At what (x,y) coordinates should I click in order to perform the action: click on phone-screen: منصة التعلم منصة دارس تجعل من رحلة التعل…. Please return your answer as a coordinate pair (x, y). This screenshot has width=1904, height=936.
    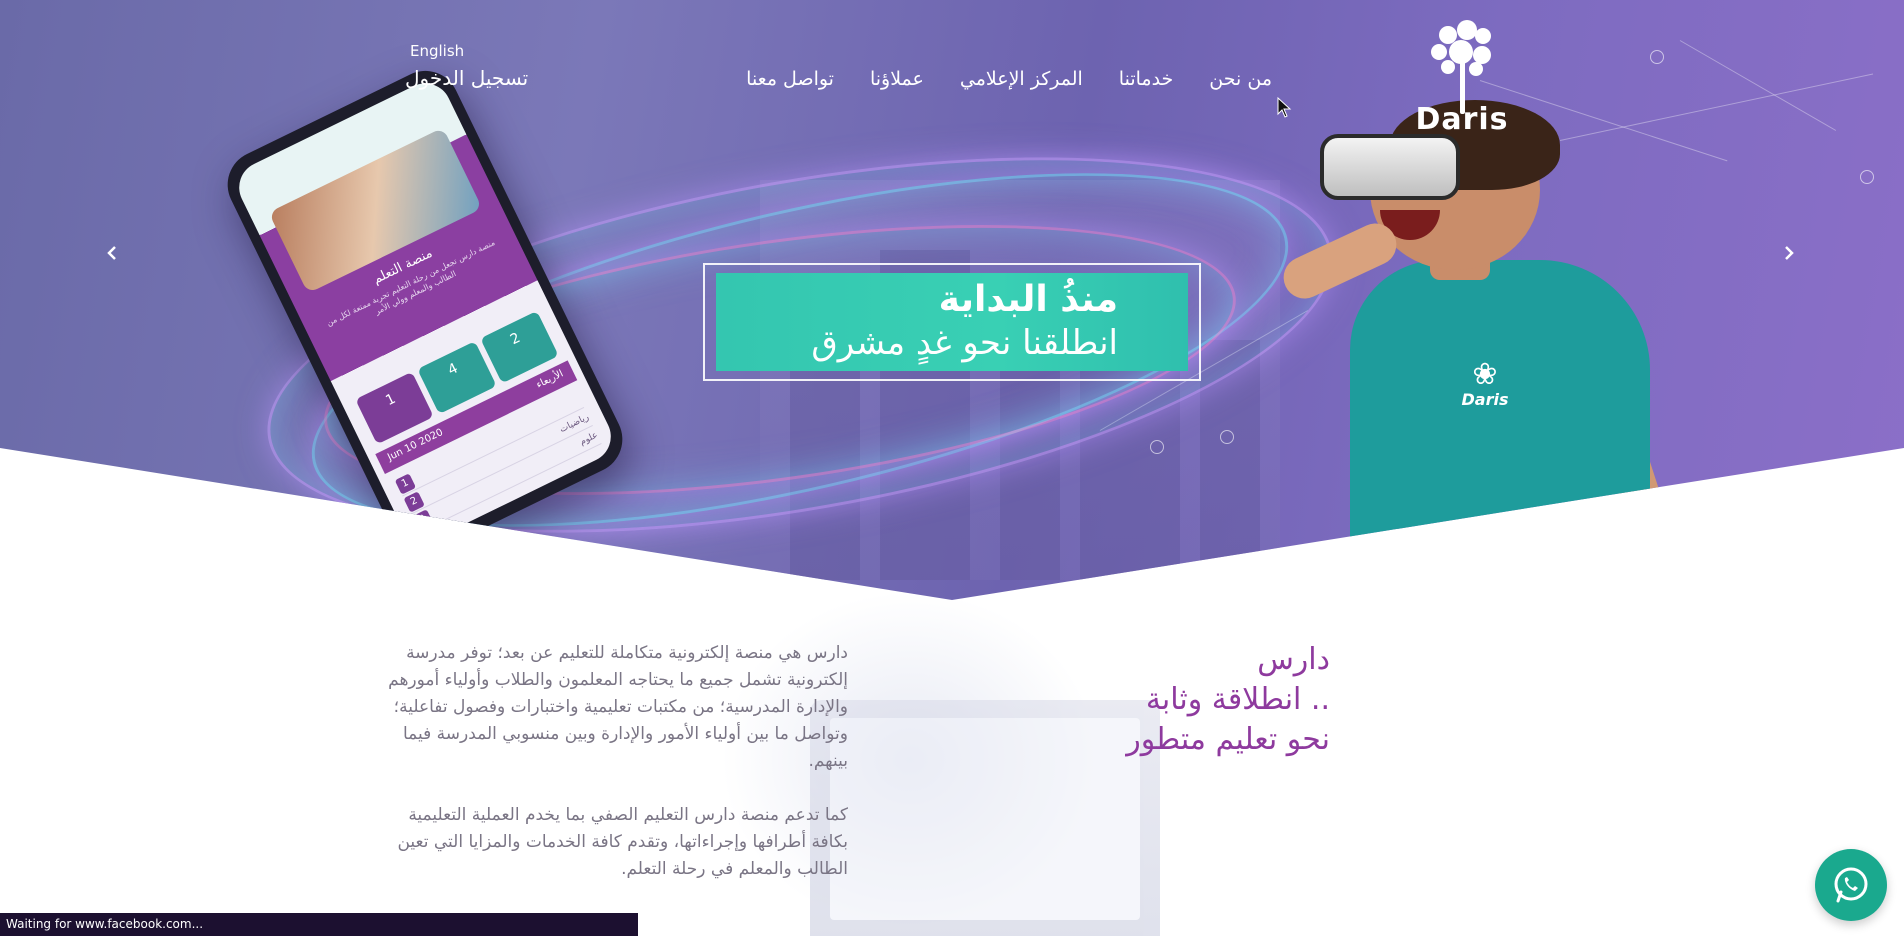
    Looking at the image, I should click on (425, 312).